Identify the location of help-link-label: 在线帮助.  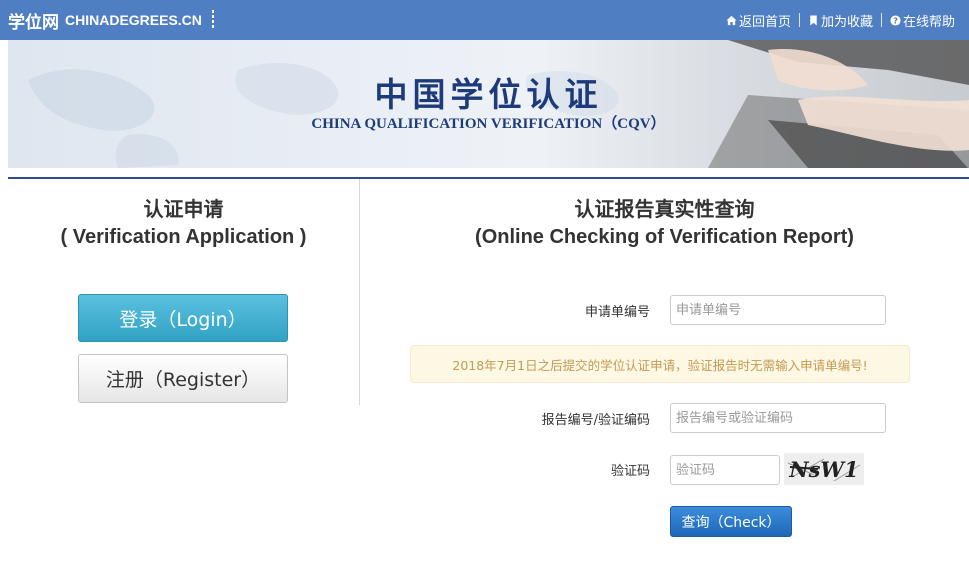
(928, 22).